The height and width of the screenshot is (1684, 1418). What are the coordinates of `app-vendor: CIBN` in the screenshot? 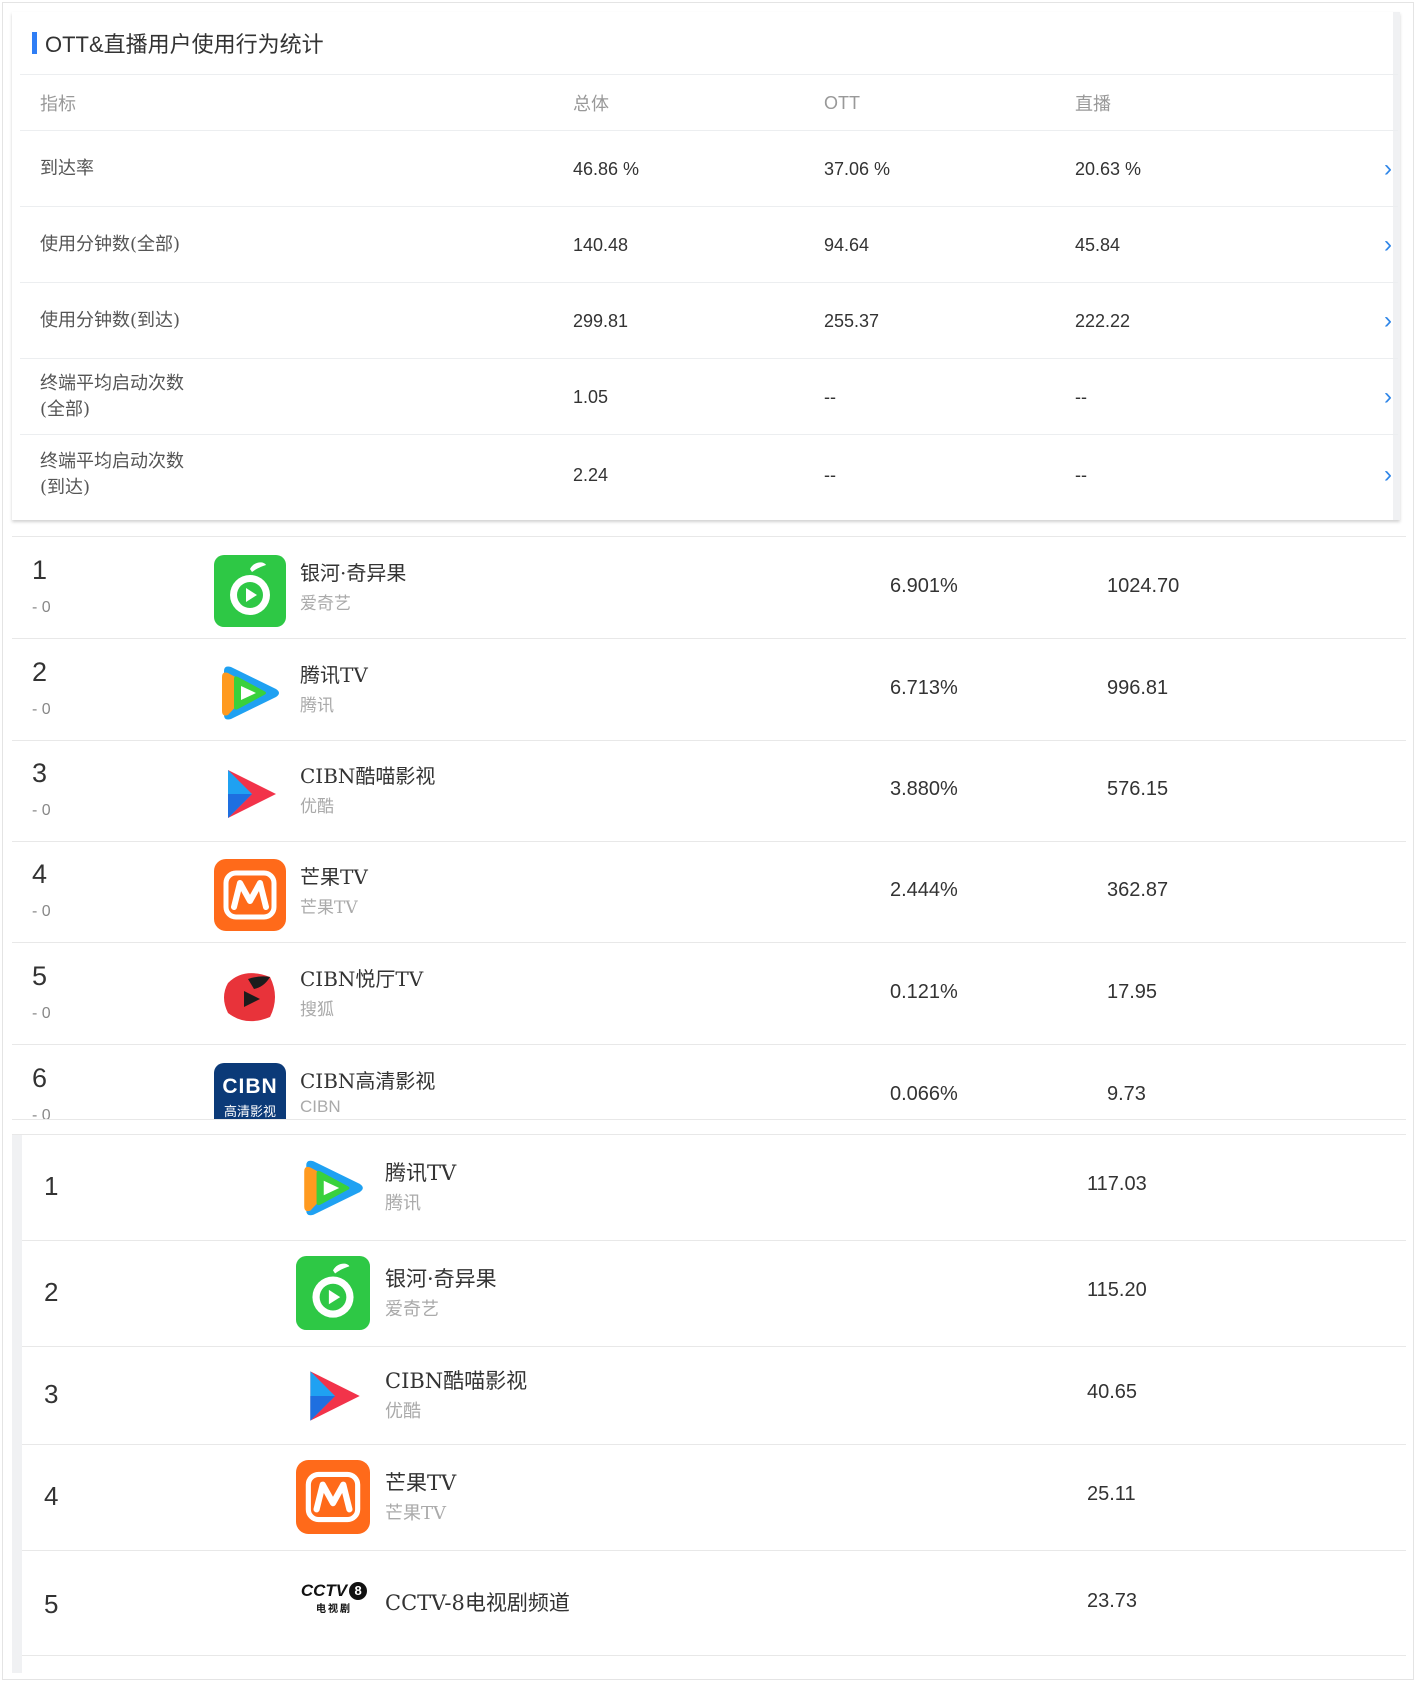 It's located at (320, 1106).